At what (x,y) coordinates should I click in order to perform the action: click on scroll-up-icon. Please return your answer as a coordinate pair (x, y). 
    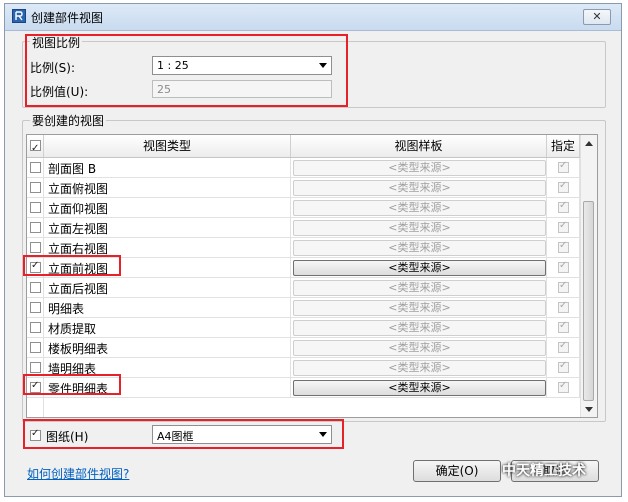
    Looking at the image, I should click on (589, 143).